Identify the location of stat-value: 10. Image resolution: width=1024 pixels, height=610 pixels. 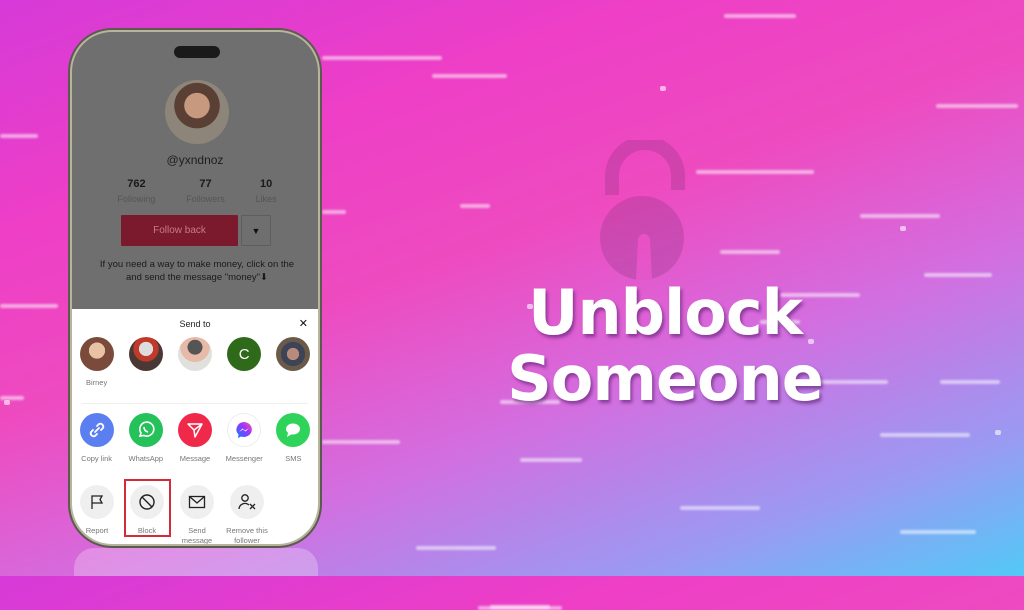
(266, 184).